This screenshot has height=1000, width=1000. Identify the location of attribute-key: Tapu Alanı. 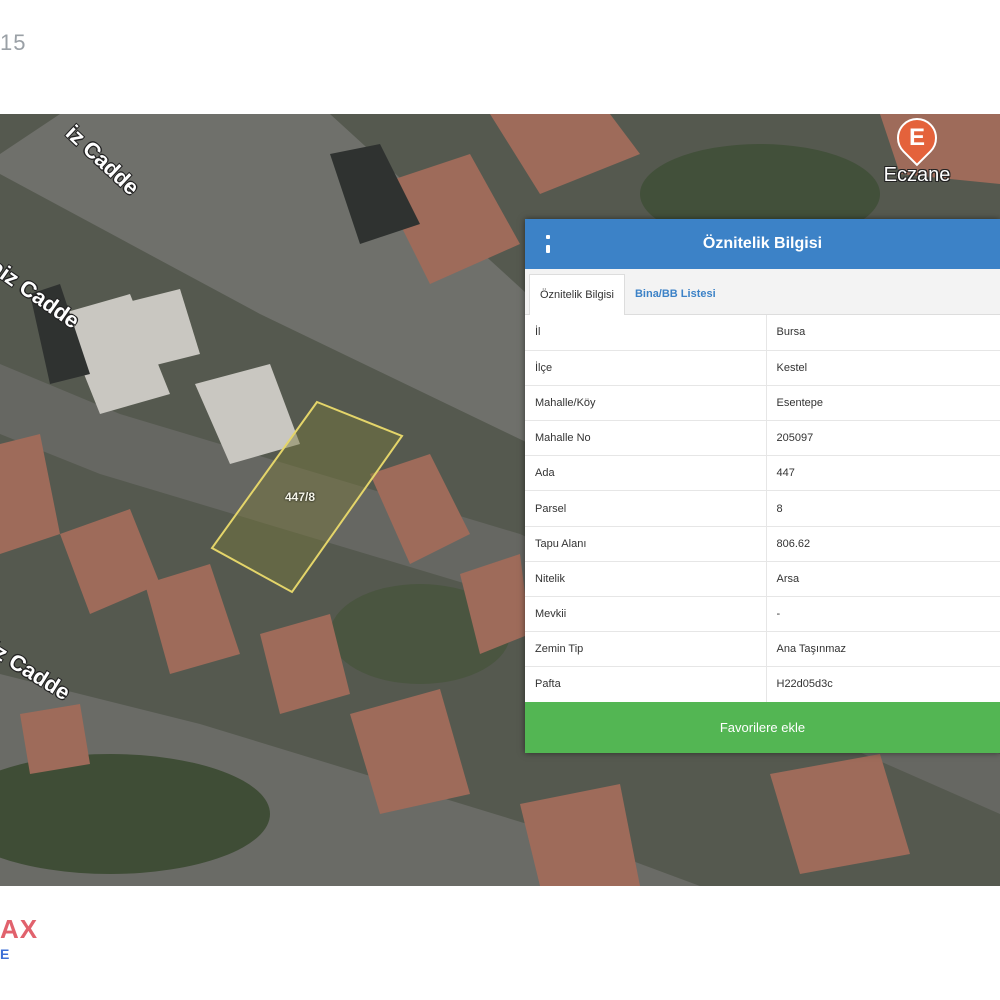
(646, 544).